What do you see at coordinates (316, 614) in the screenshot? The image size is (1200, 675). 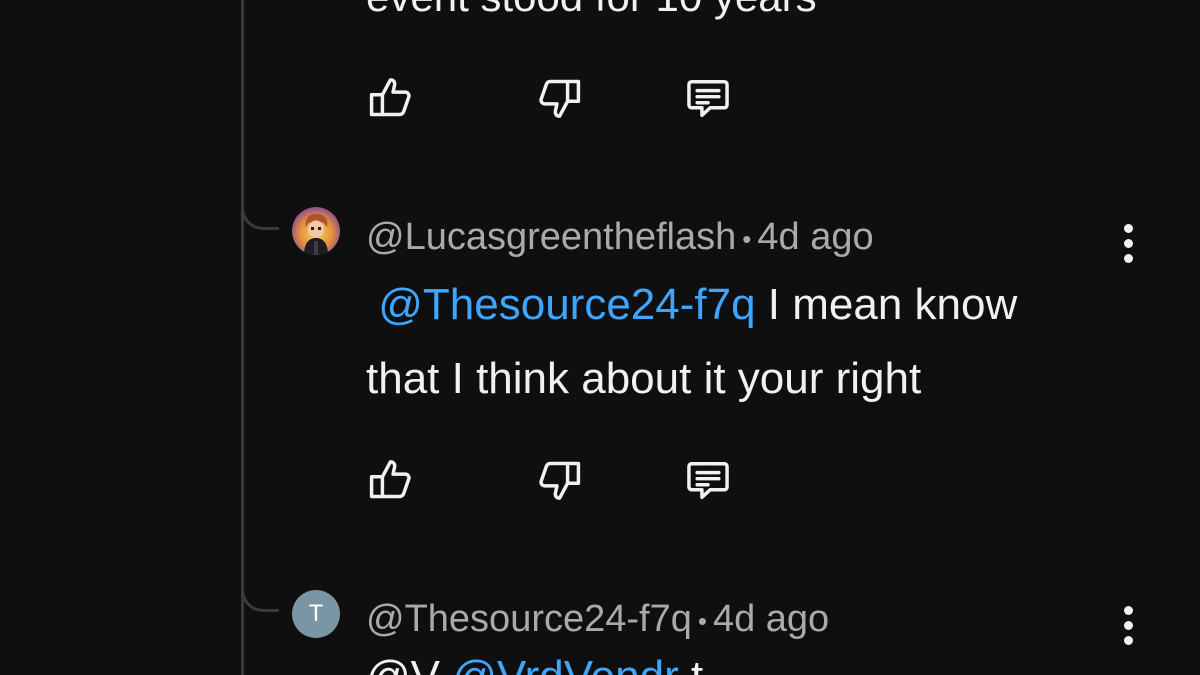 I see `avatar: T` at bounding box center [316, 614].